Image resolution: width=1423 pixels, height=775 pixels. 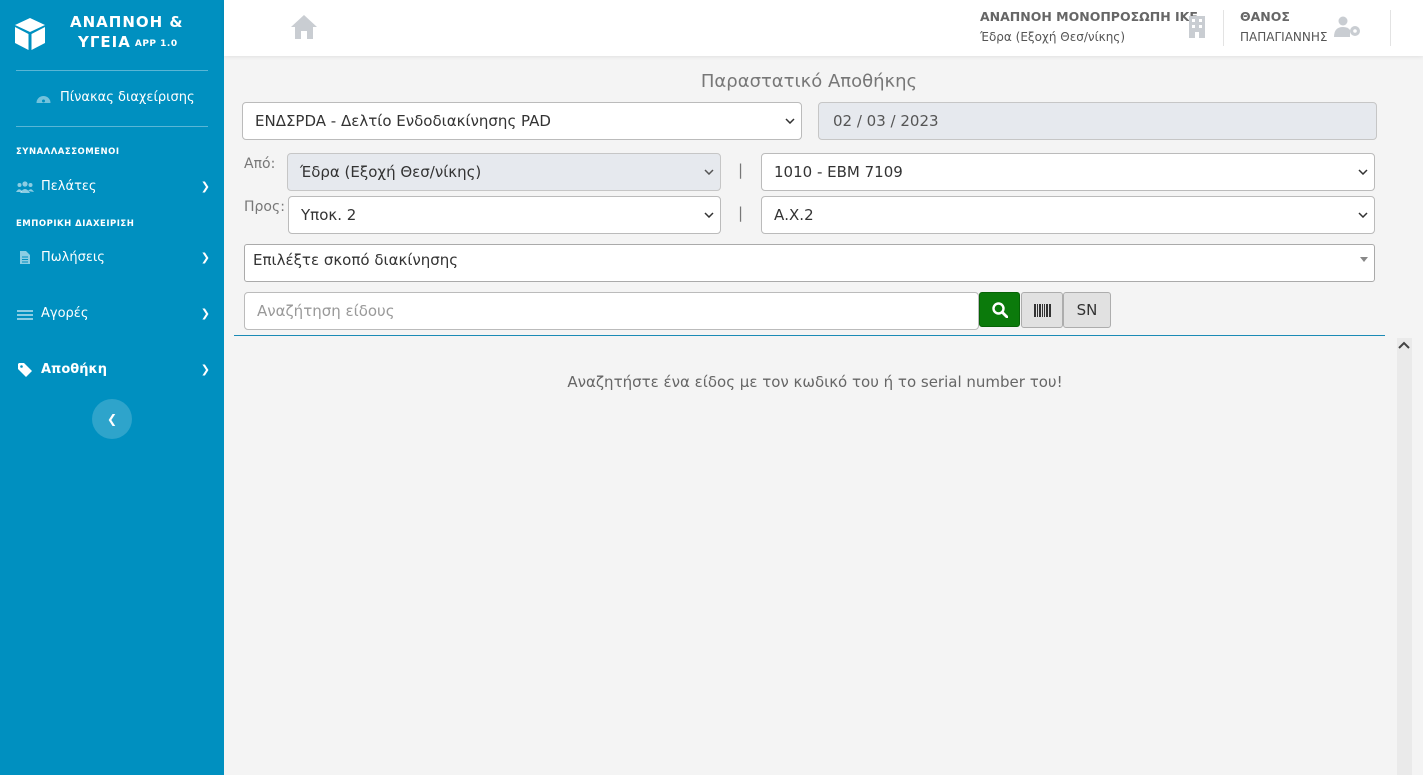 What do you see at coordinates (304, 27) in the screenshot?
I see `home-icon` at bounding box center [304, 27].